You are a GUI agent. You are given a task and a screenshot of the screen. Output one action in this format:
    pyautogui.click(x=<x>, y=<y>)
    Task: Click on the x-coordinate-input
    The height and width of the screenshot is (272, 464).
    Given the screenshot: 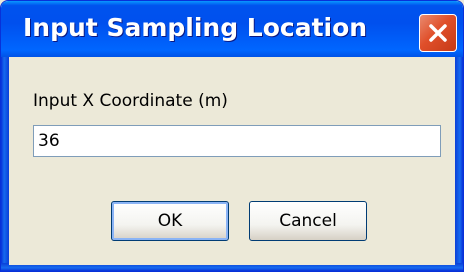 What is the action you would take?
    pyautogui.click(x=237, y=141)
    